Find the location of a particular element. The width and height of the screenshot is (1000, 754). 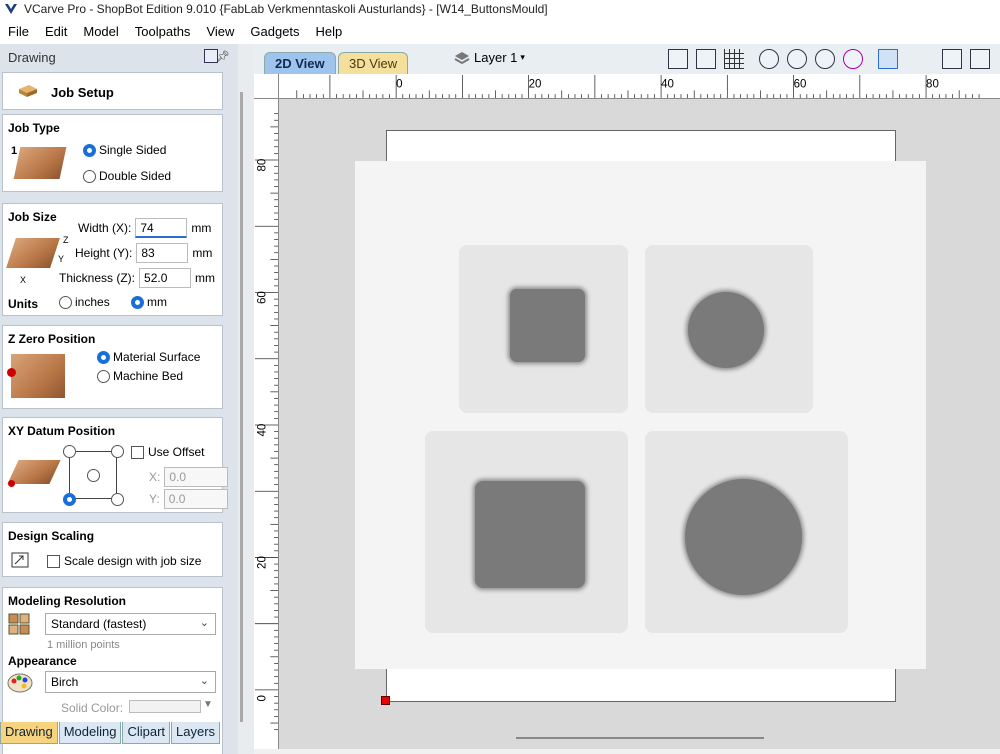

split-vertical-icon is located at coordinates (980, 59).